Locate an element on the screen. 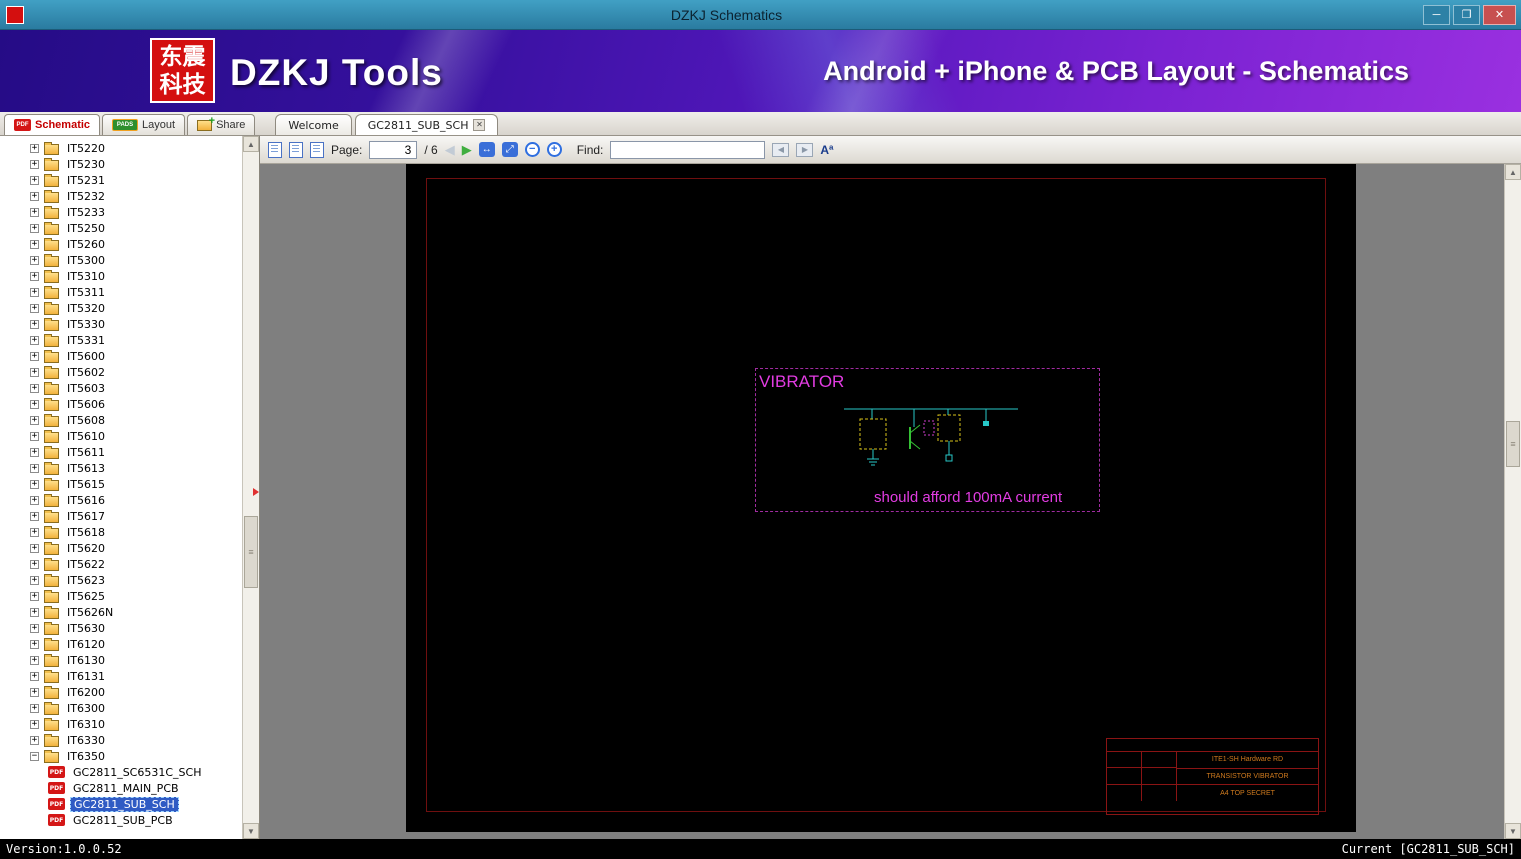 The image size is (1521, 859). find-previous-icon: ◀ is located at coordinates (781, 149).